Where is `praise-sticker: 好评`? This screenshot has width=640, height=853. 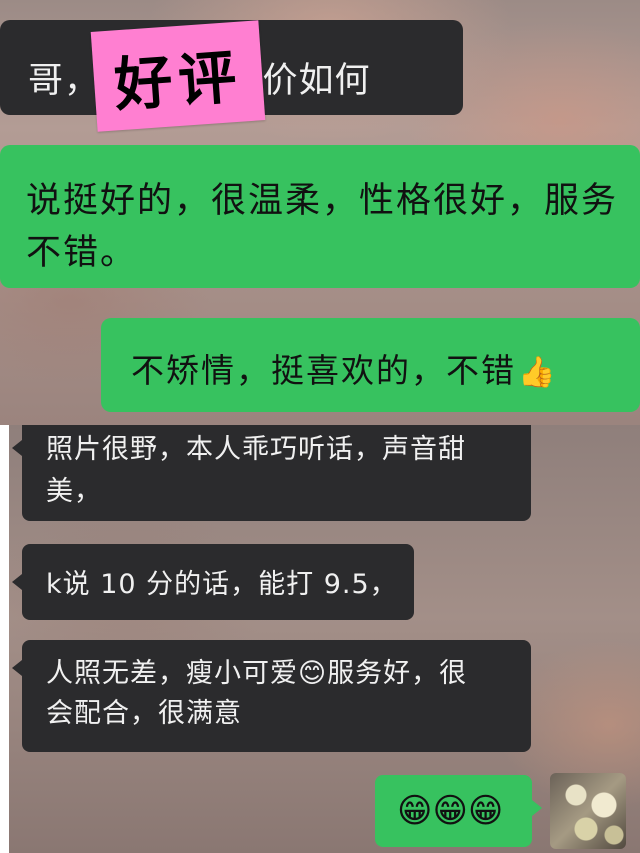
praise-sticker: 好评 is located at coordinates (178, 76).